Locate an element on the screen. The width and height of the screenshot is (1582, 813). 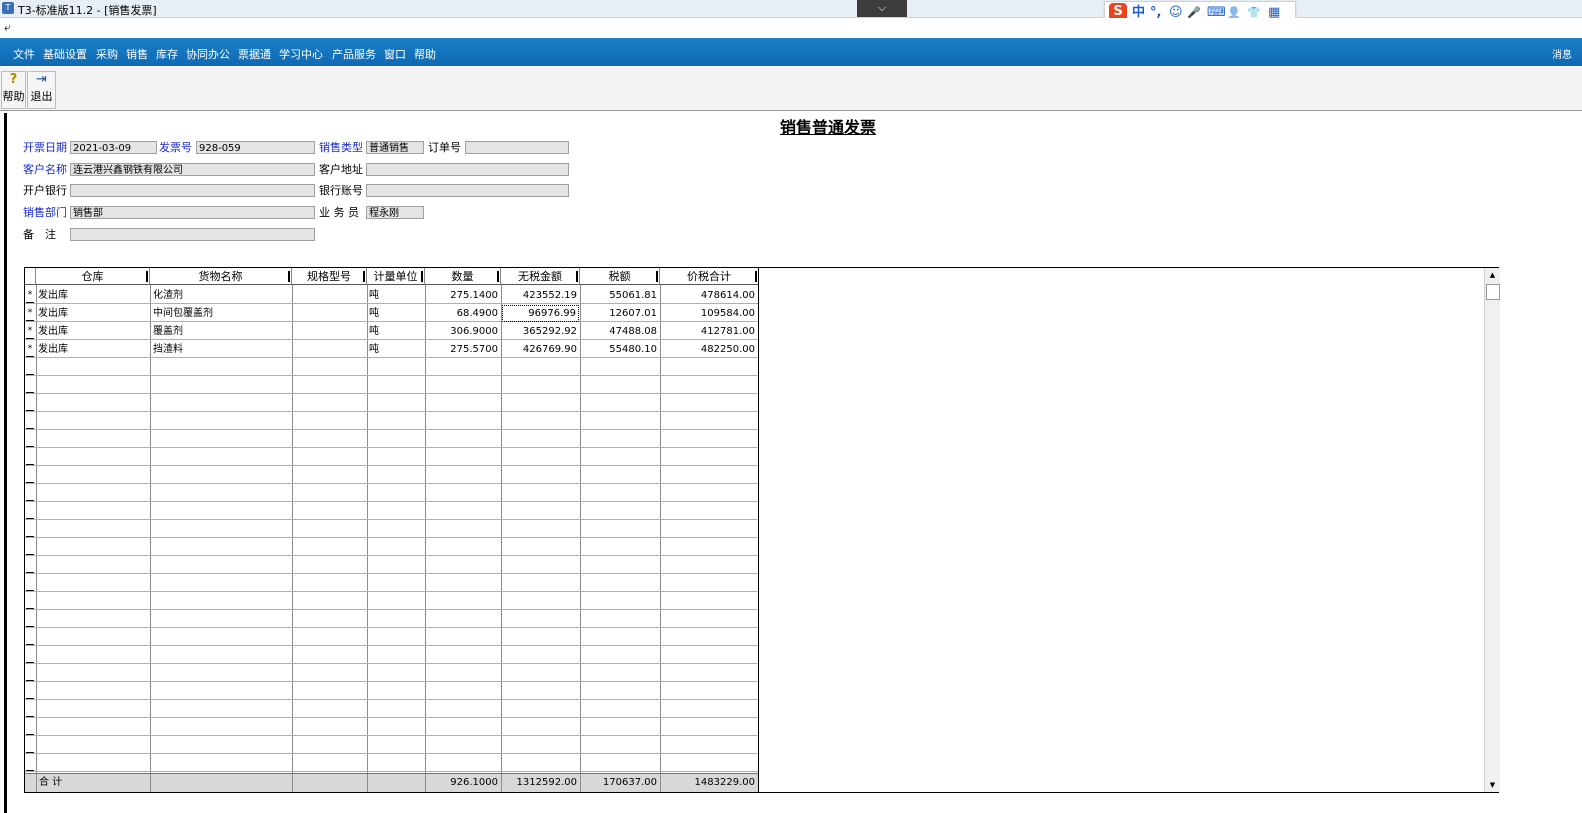
cell-total: 109584.00 is located at coordinates (709, 313).